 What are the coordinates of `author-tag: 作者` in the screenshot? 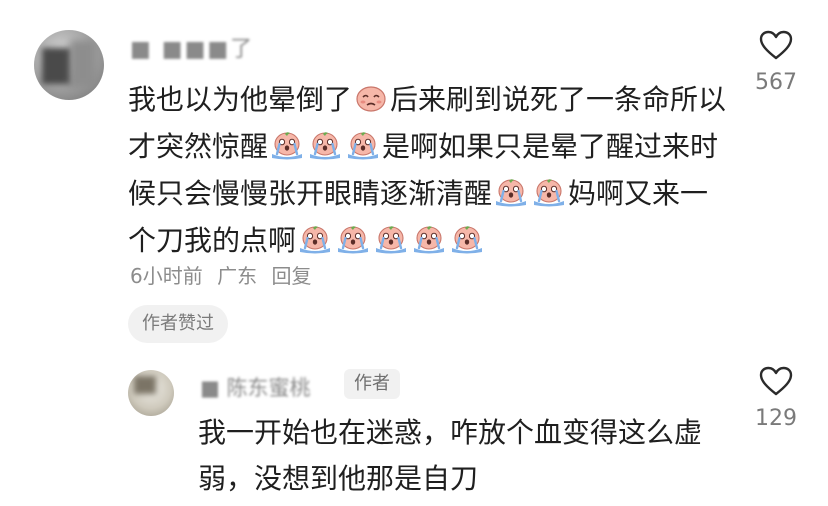 It's located at (372, 384).